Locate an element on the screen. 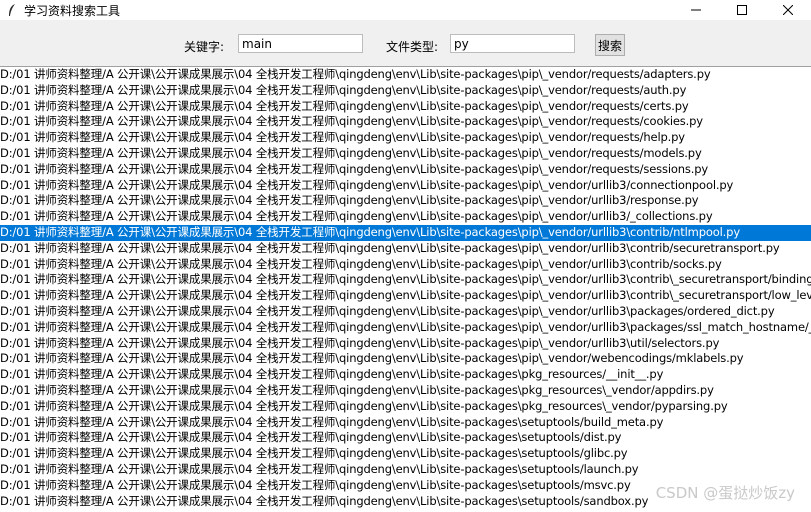  keyword-label: 关键字: is located at coordinates (204, 47).